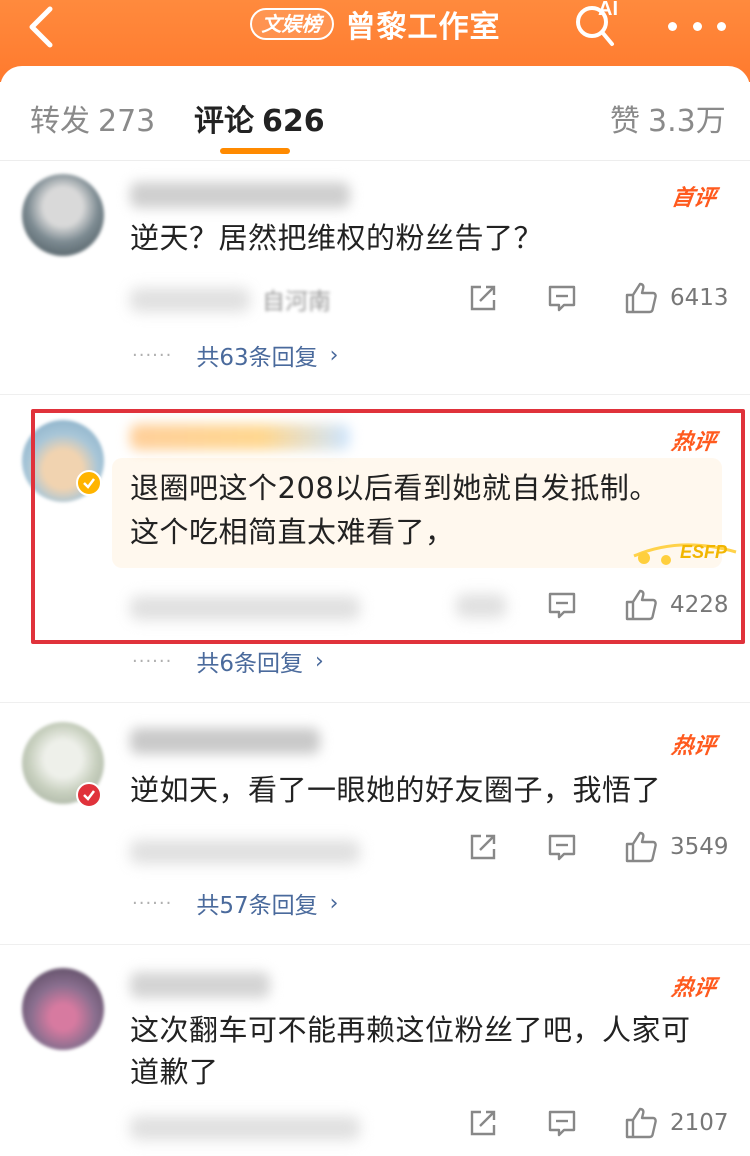  I want to click on tab-likes: 赞 3.3万, so click(668, 118).